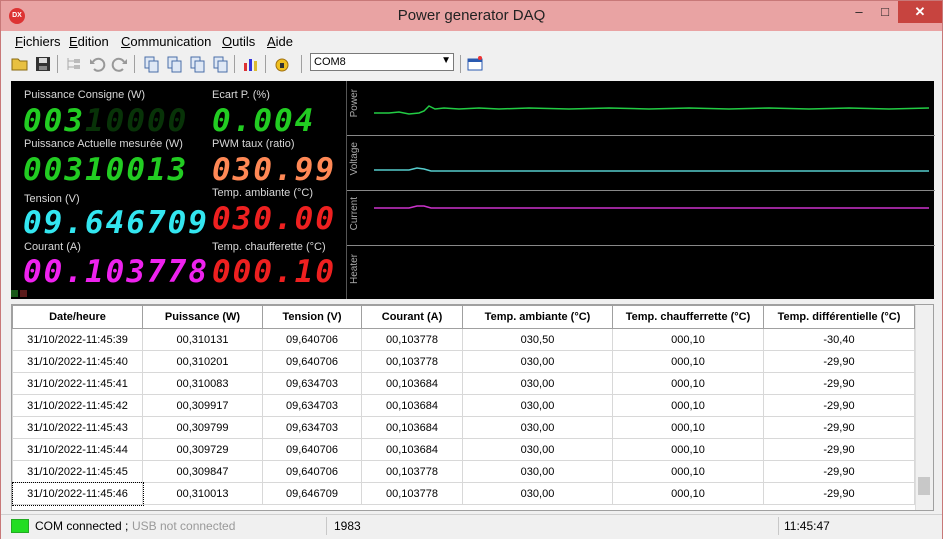  I want to click on menu-fichiers: Fichiers, so click(38, 41).